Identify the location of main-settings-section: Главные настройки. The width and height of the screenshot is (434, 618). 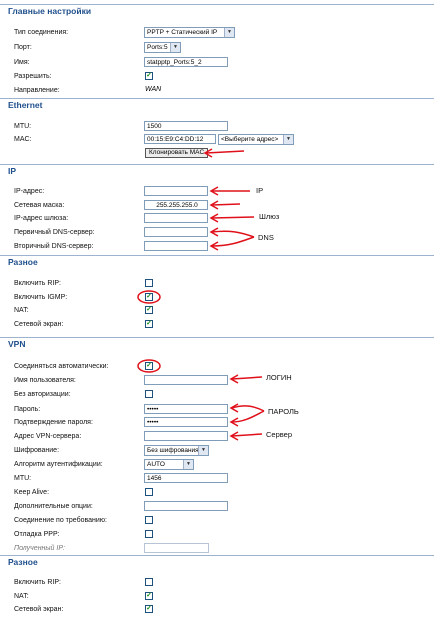
(217, 10).